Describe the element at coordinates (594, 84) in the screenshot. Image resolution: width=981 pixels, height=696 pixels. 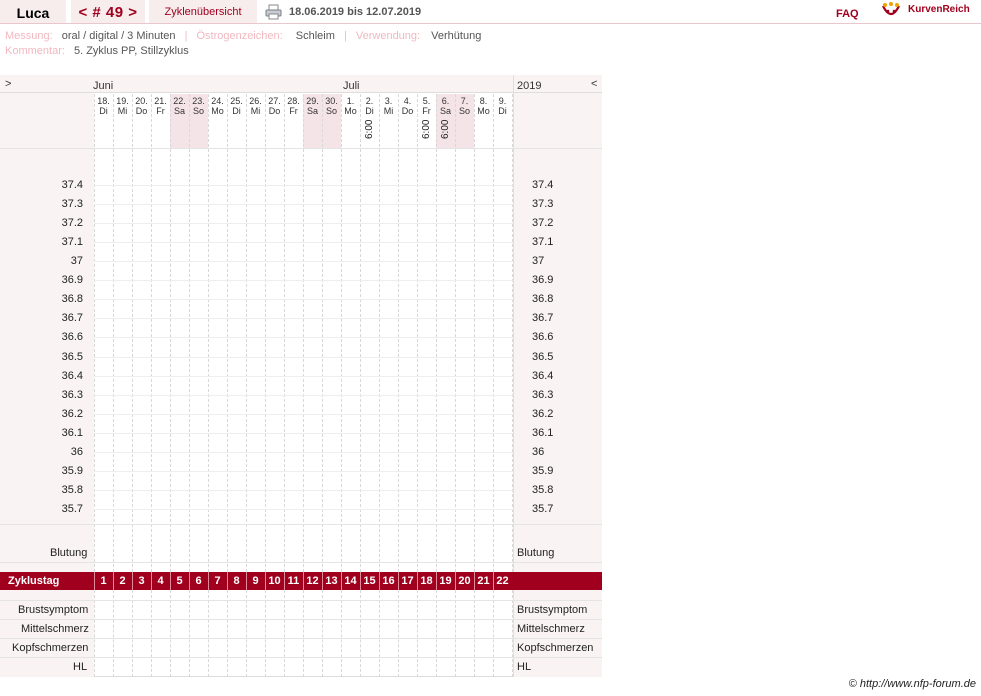
I see `next-cycle-arrow: <` at that location.